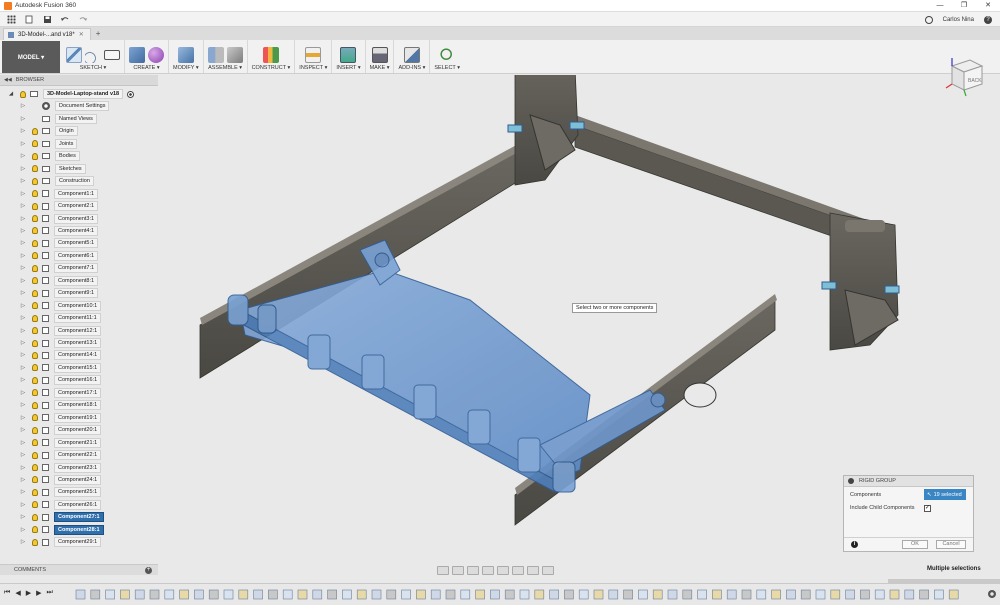 The width and height of the screenshot is (1000, 605). Describe the element at coordinates (271, 68) in the screenshot. I see `construct-menu: CONSTRUCT ▾` at that location.